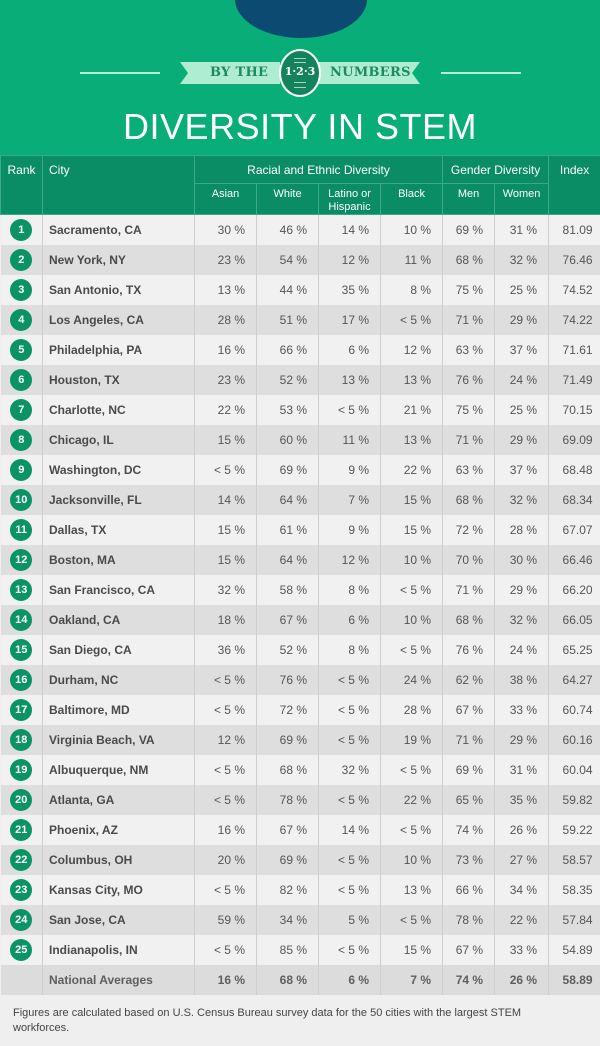 The width and height of the screenshot is (600, 1046). What do you see at coordinates (574, 889) in the screenshot?
I see `index-cell: 58.35` at bounding box center [574, 889].